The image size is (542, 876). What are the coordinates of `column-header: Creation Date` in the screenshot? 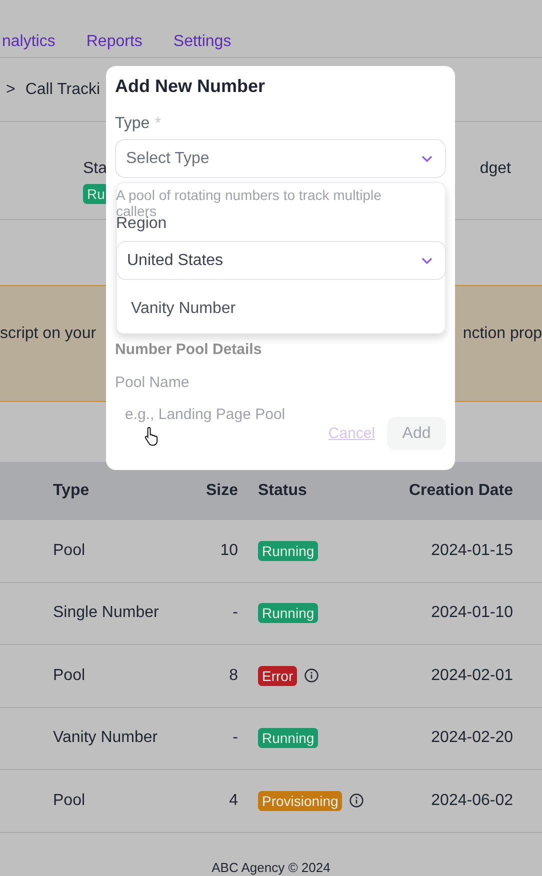 It's located at (461, 491).